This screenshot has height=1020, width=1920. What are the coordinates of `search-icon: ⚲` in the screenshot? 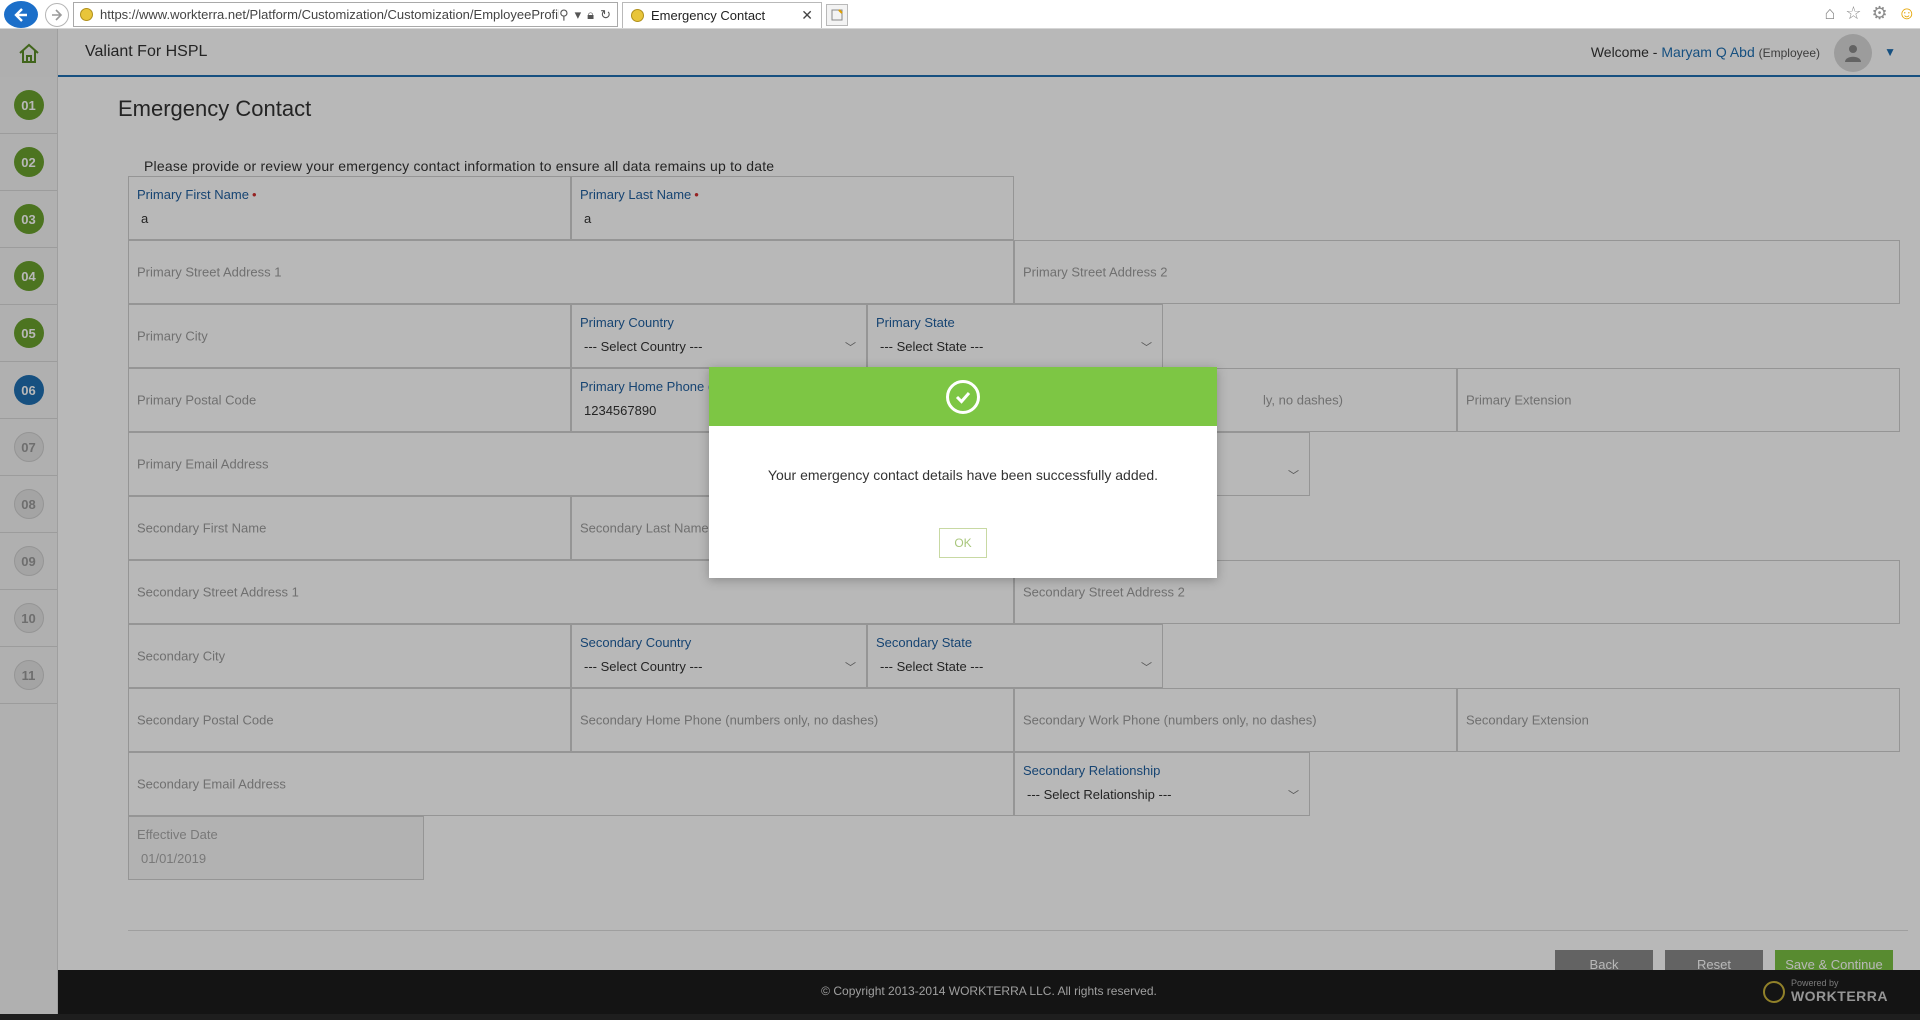 It's located at (564, 15).